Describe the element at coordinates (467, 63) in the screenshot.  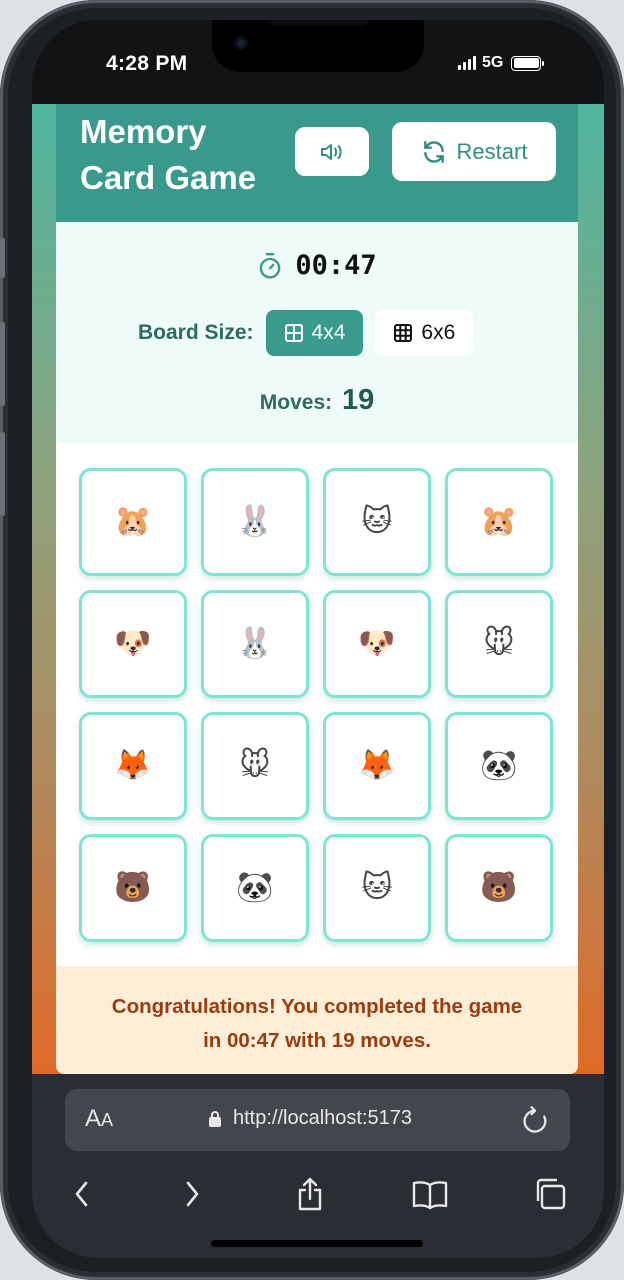
I see `signal-icon` at that location.